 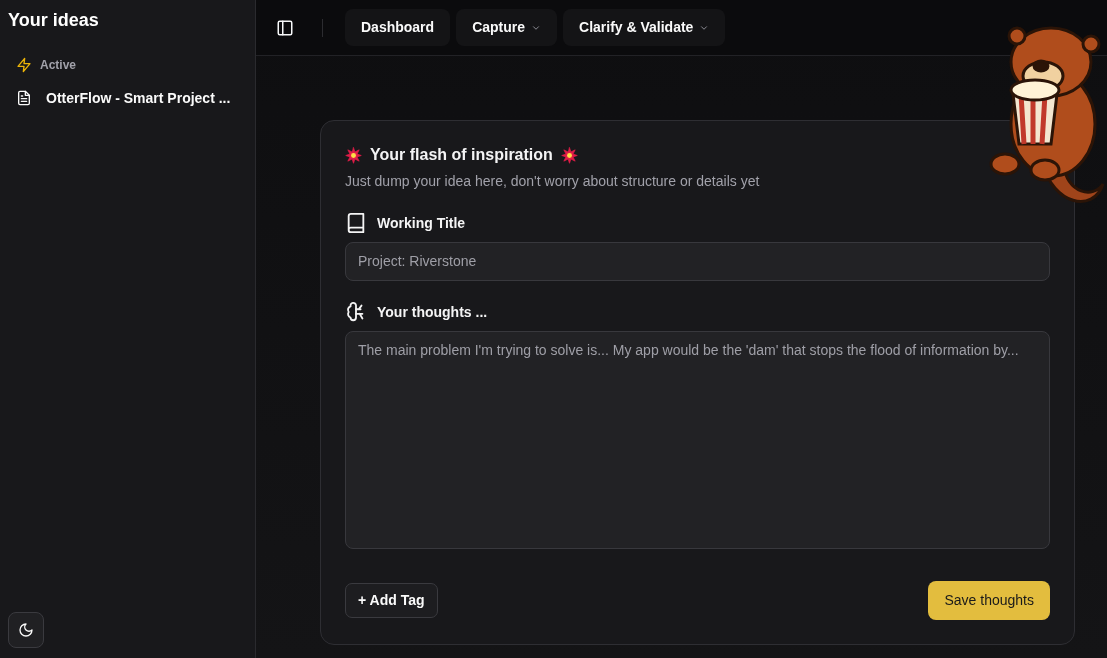 What do you see at coordinates (398, 27) in the screenshot?
I see `nav-item: Dashboard` at bounding box center [398, 27].